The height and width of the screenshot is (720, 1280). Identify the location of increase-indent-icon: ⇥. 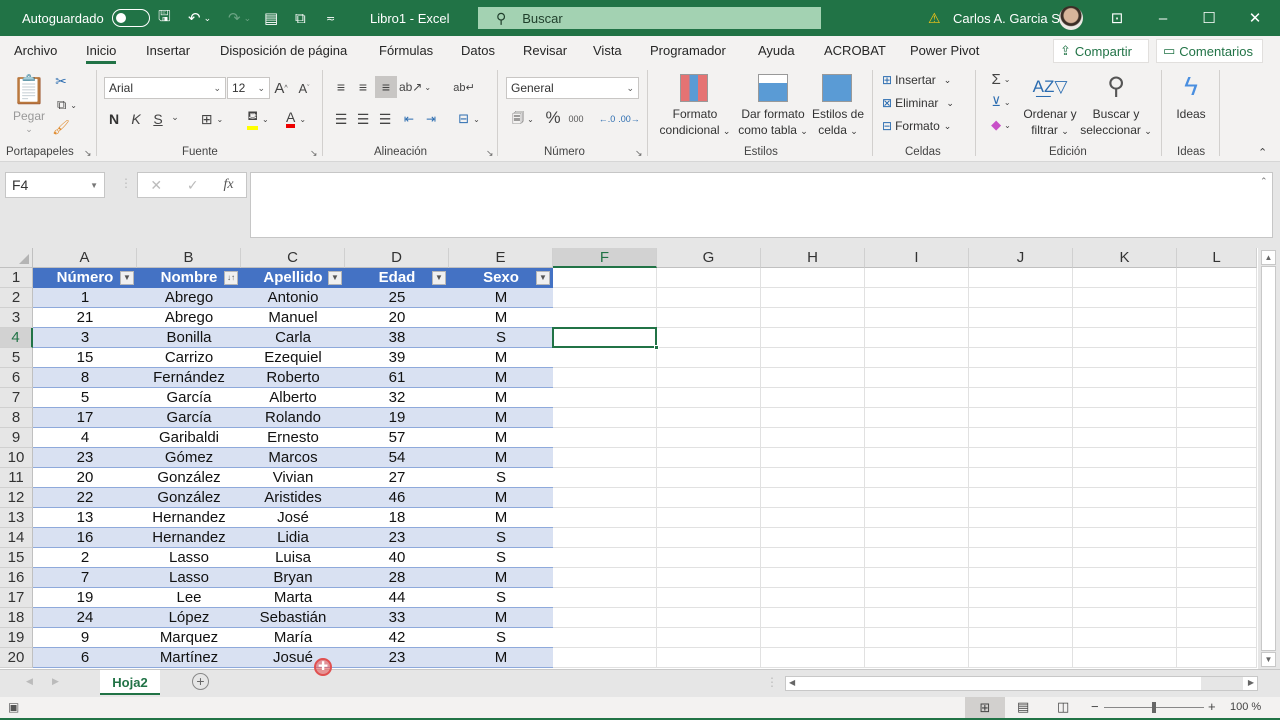
(431, 119).